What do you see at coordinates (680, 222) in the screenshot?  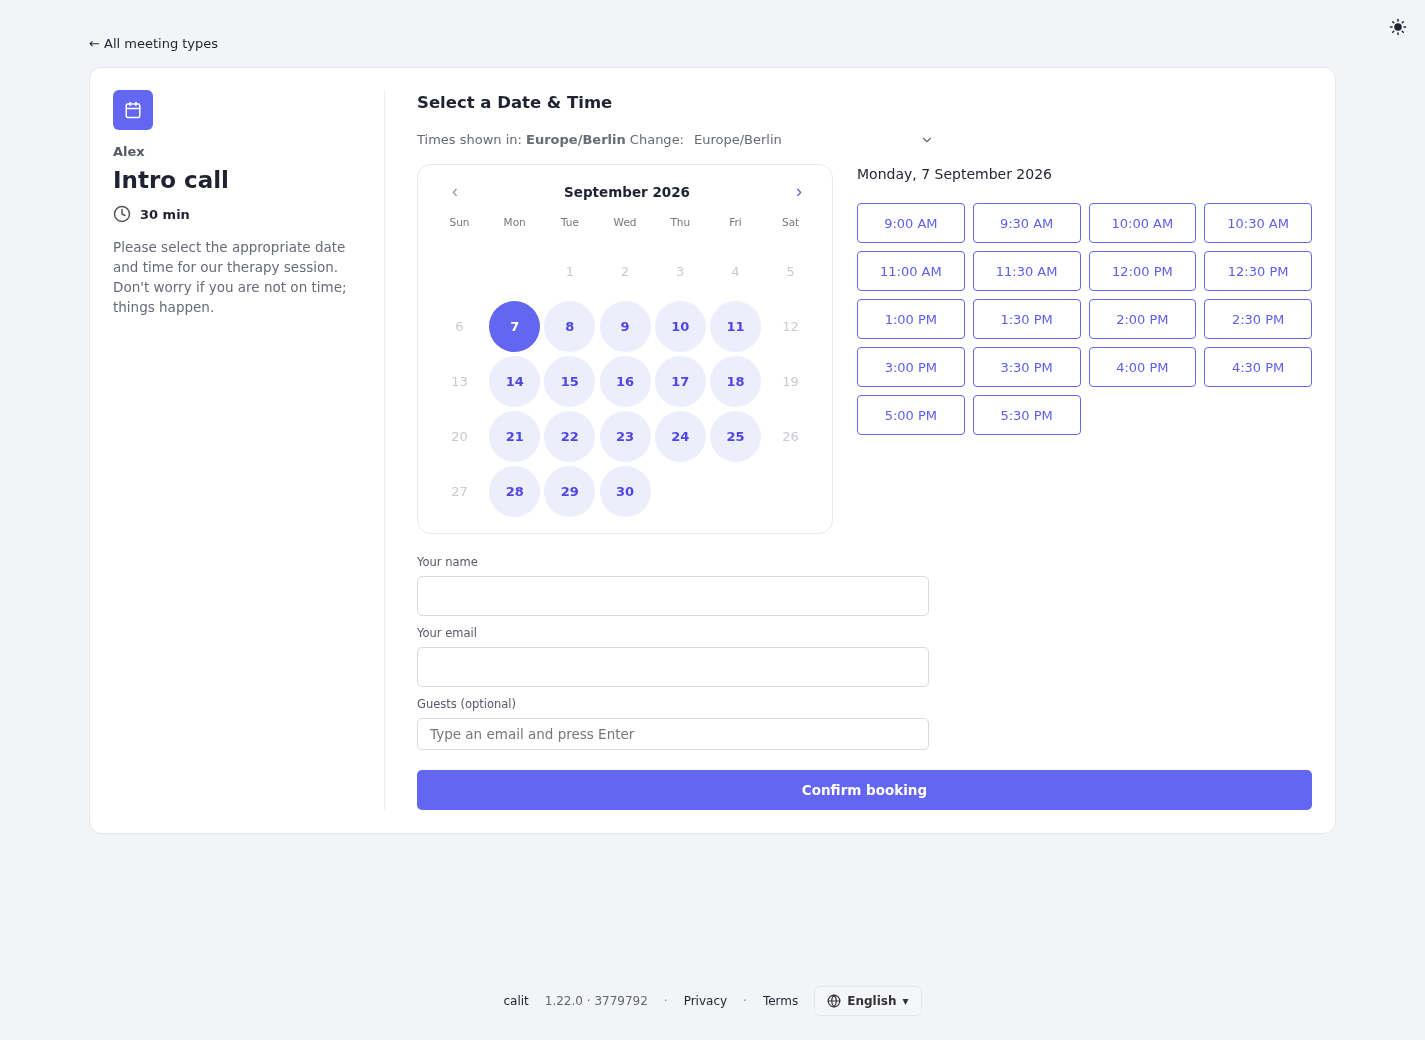 I see `weekday-label: Thu` at bounding box center [680, 222].